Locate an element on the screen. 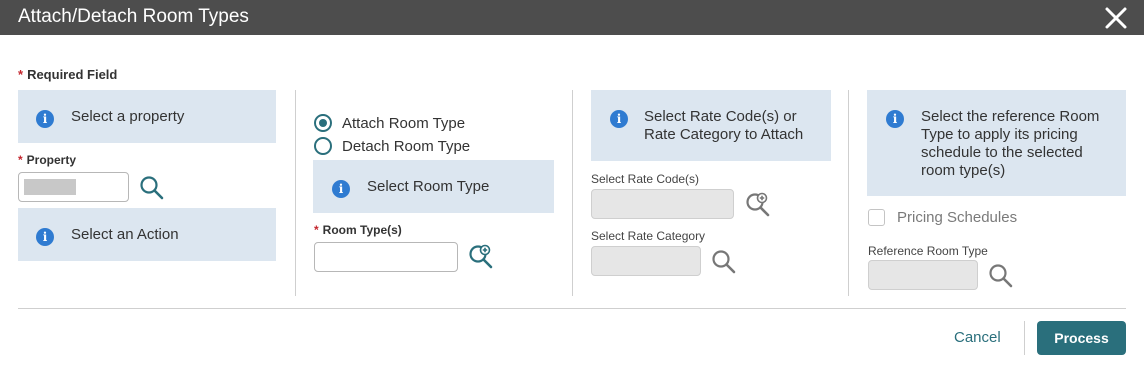 Image resolution: width=1144 pixels, height=390 pixels. required-field-note: * Required Field is located at coordinates (67, 74).